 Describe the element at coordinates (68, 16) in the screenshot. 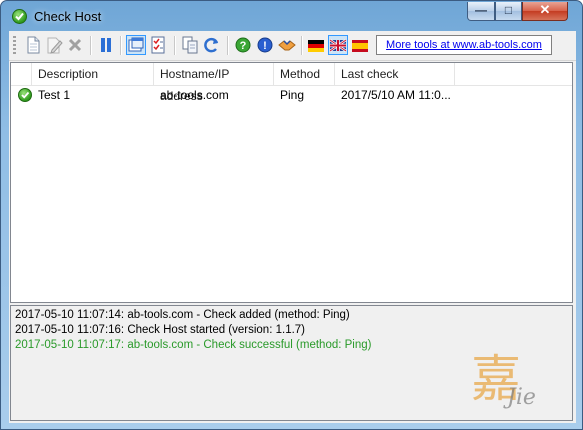

I see `window-title: Check Host` at that location.